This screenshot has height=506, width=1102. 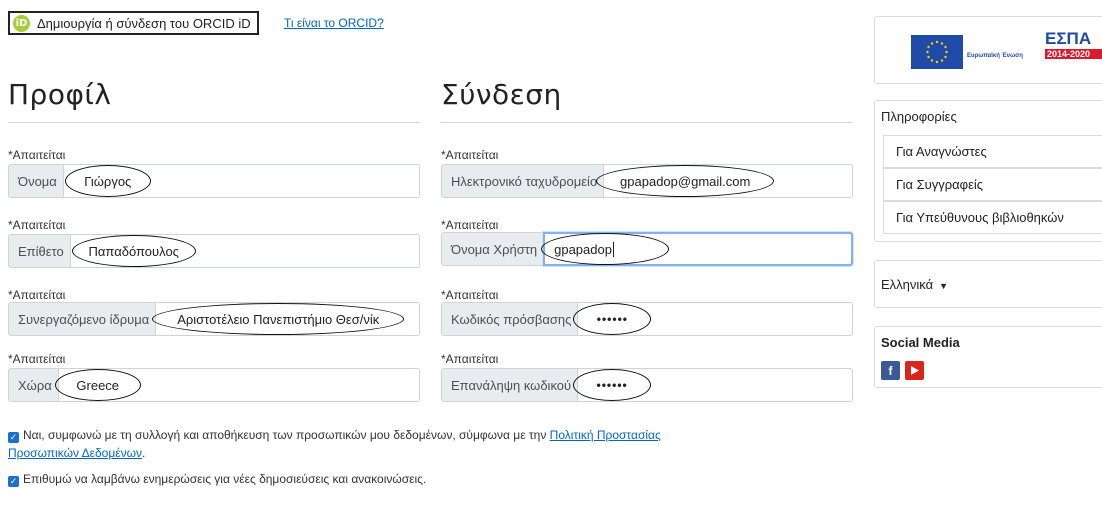 I want to click on email-value: gpapadop@gmail.com, so click(x=685, y=181).